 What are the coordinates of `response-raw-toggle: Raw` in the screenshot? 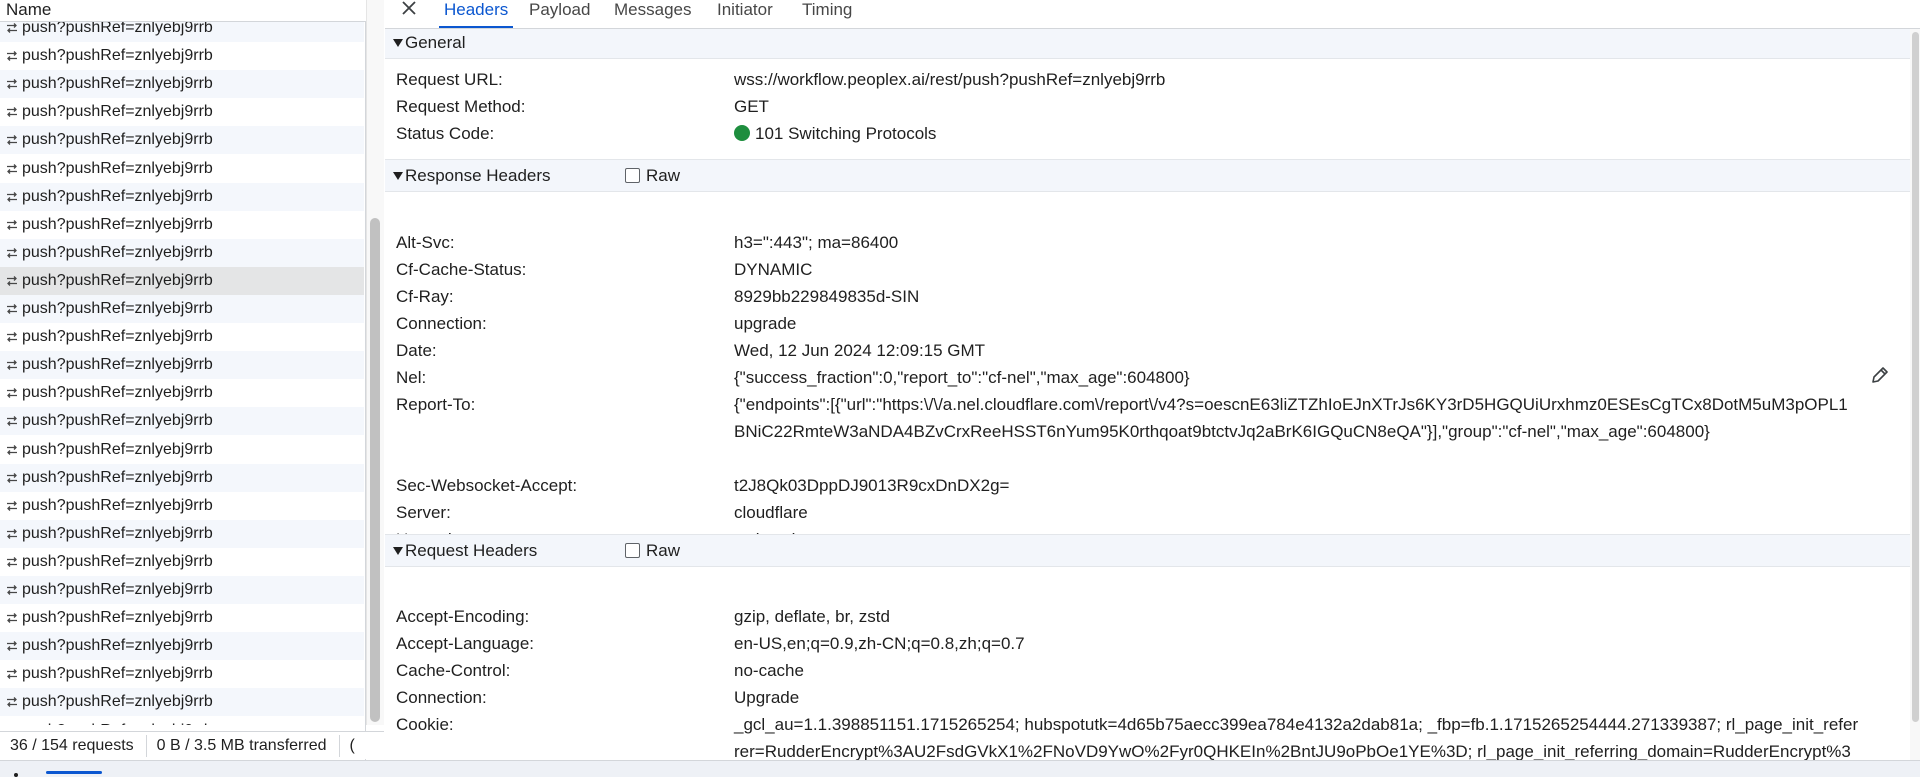 It's located at (652, 176).